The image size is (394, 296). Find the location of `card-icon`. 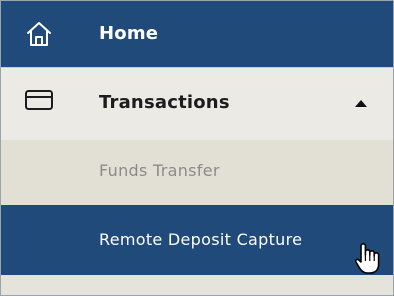

card-icon is located at coordinates (39, 100).